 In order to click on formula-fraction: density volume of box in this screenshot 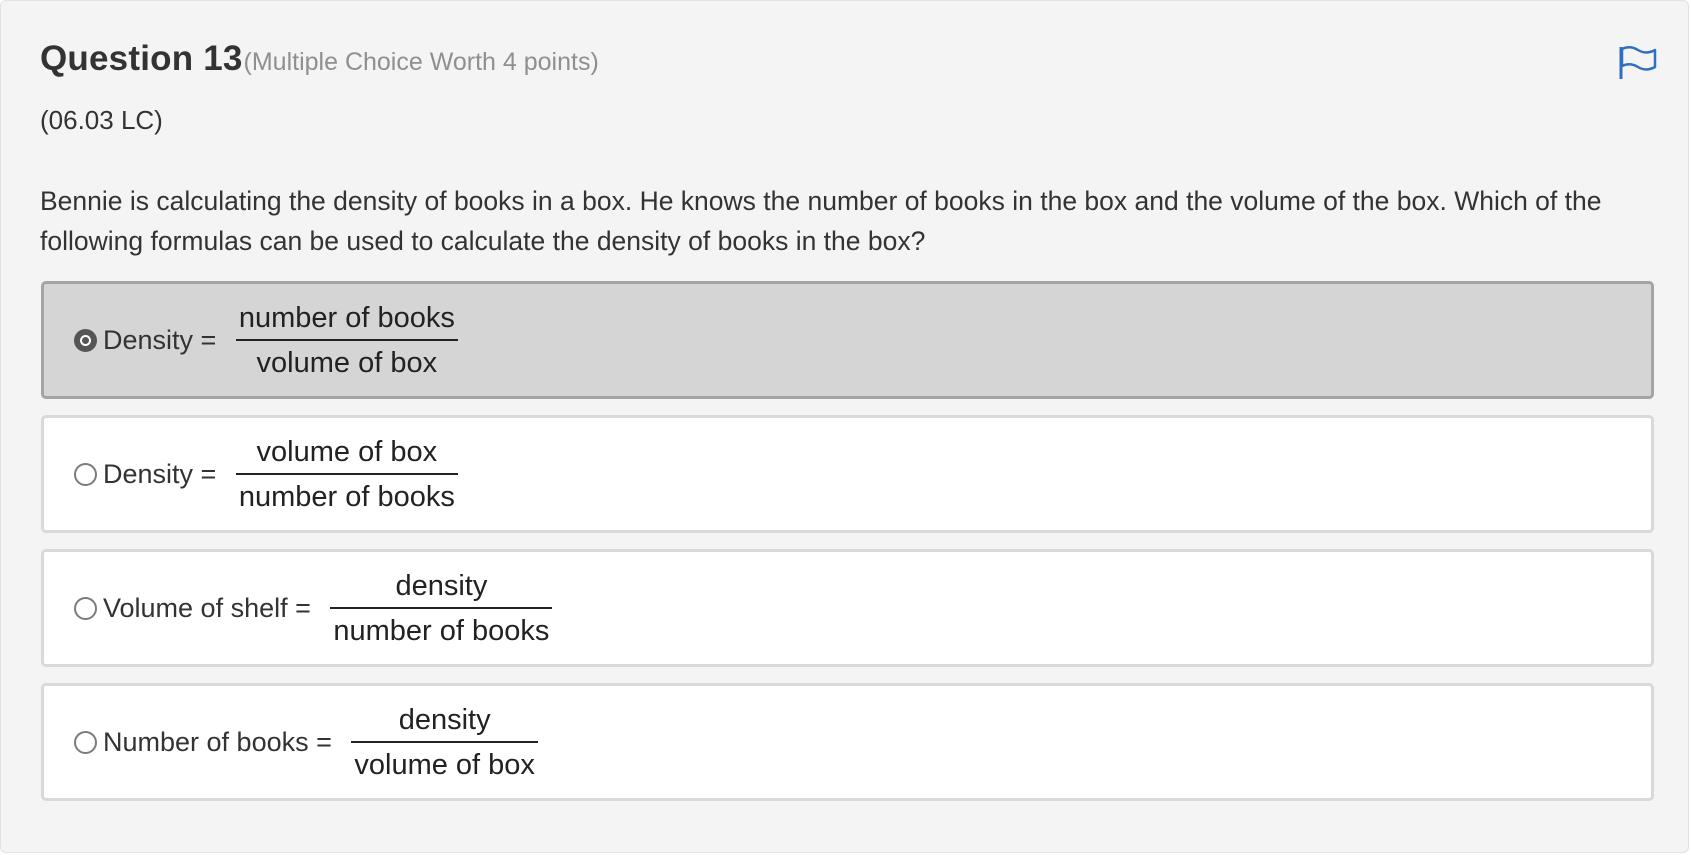, I will do `click(444, 742)`.